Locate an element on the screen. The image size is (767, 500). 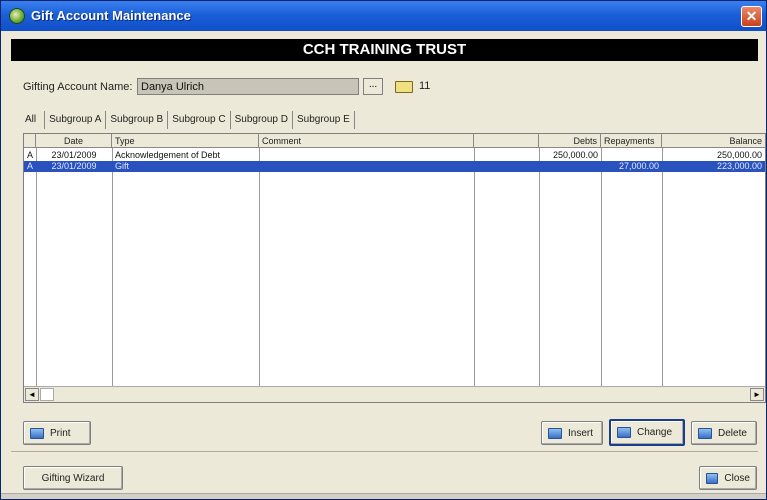
delete-button: Delete is located at coordinates (724, 433).